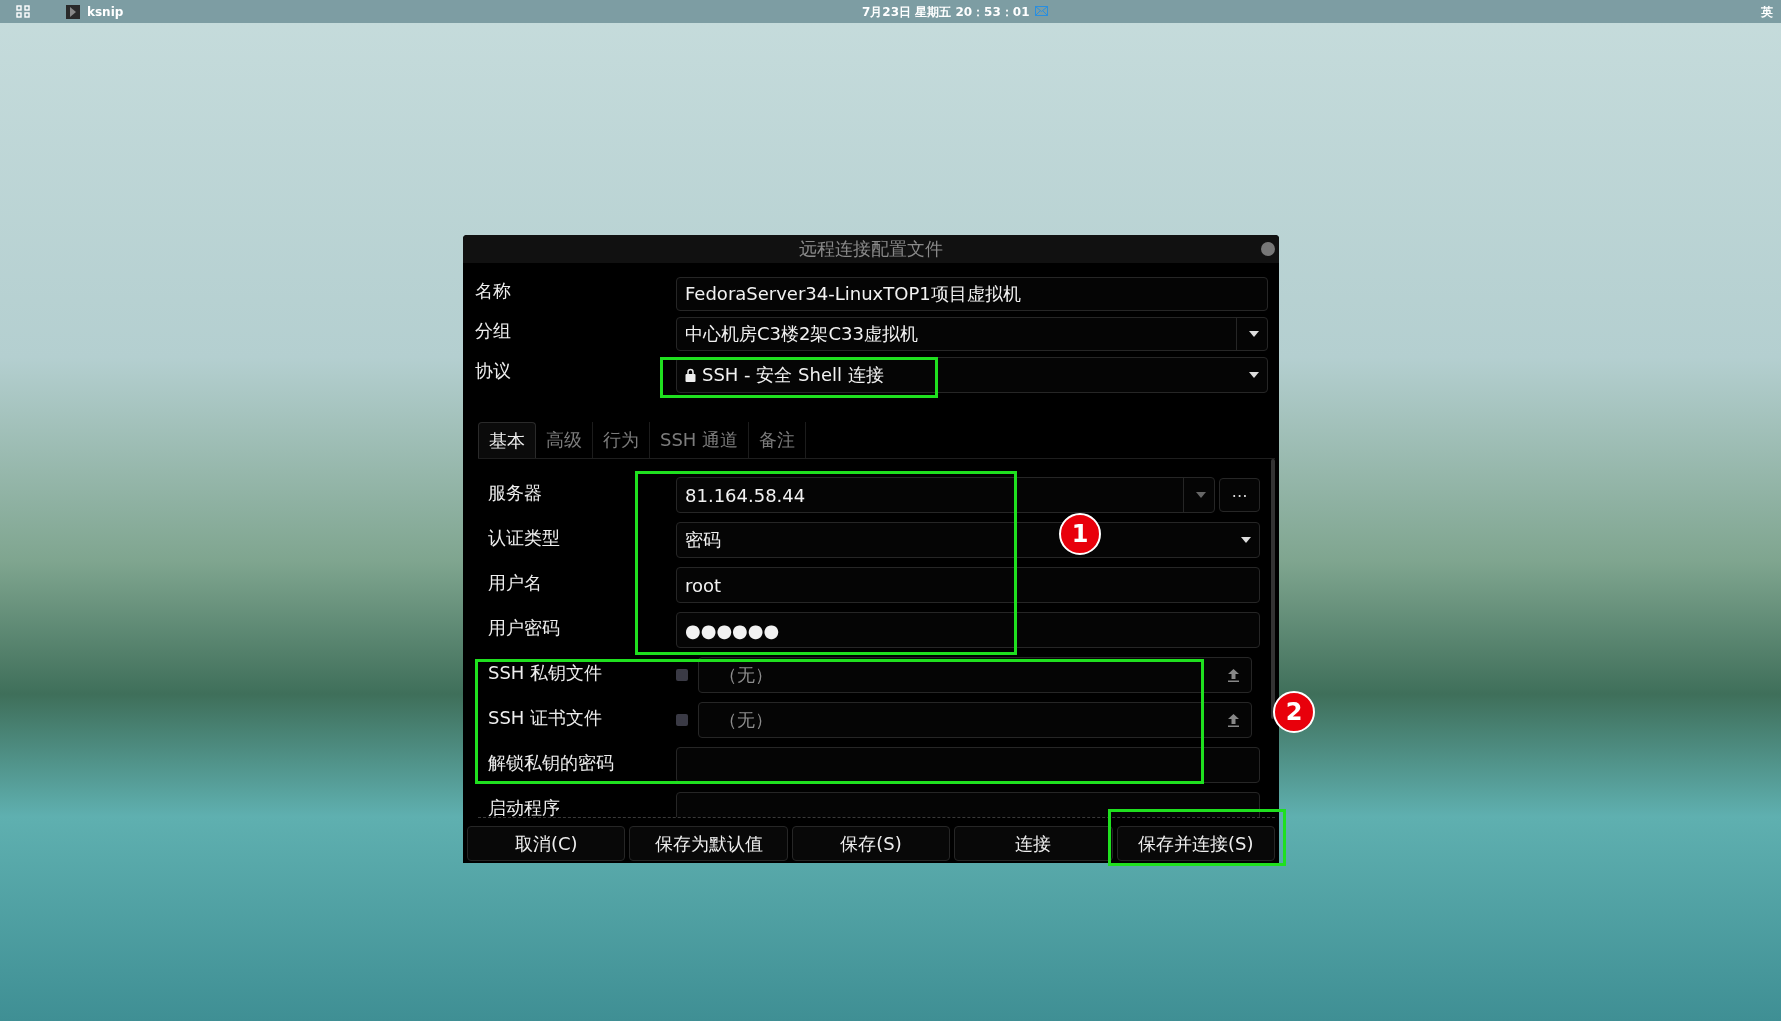  What do you see at coordinates (871, 249) in the screenshot?
I see `window-title: 远程连接配置文件` at bounding box center [871, 249].